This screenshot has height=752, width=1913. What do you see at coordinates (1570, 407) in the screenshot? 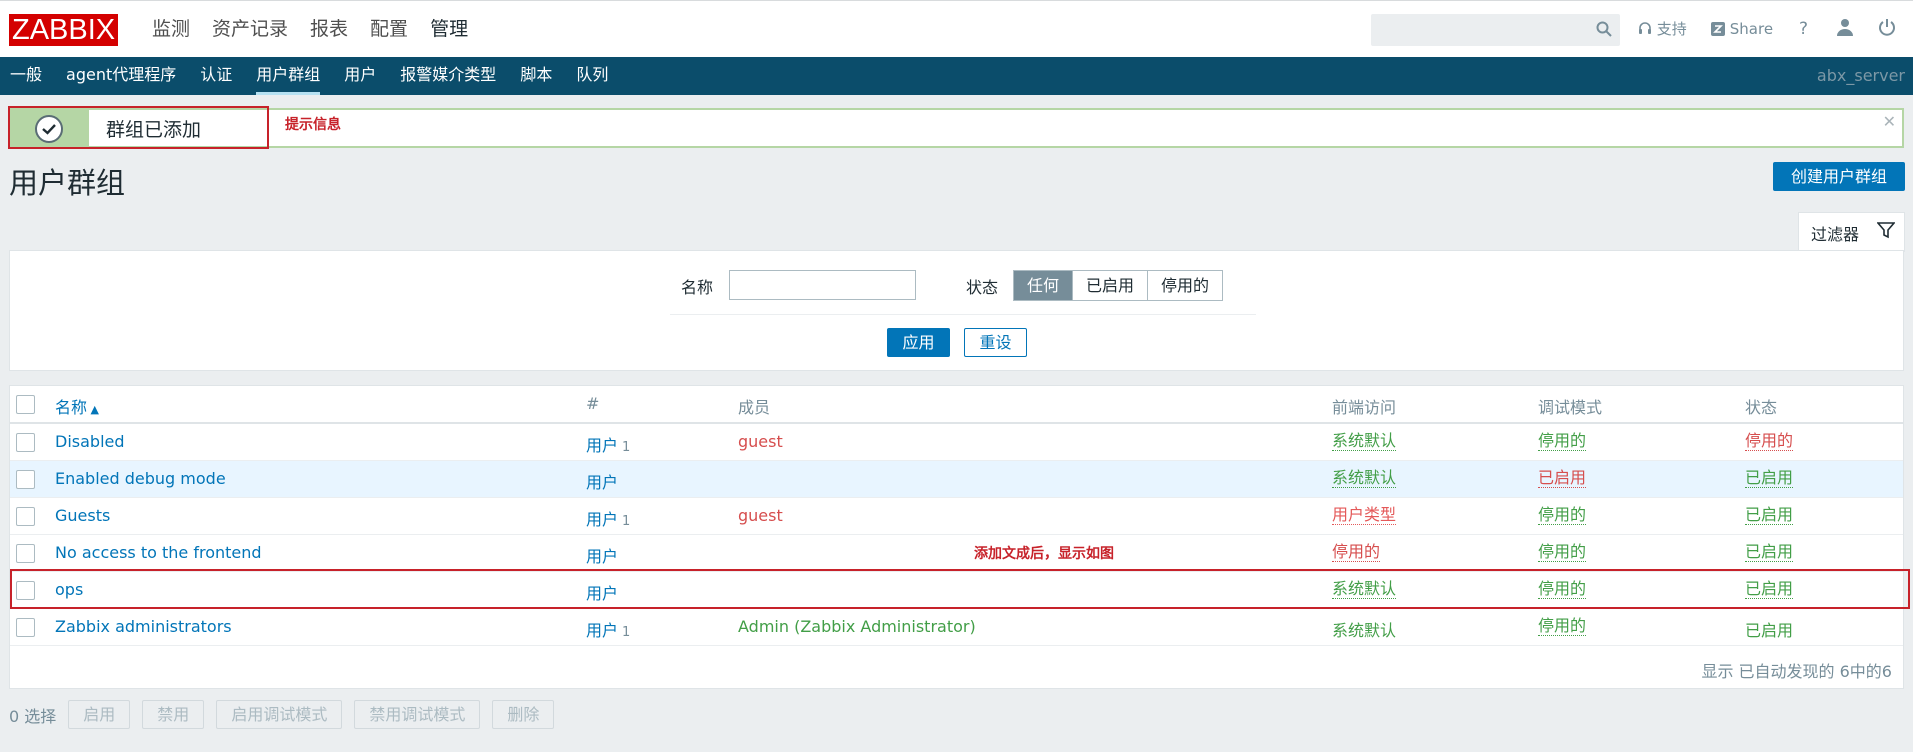
I see `debug-column-header: 调试模式` at bounding box center [1570, 407].